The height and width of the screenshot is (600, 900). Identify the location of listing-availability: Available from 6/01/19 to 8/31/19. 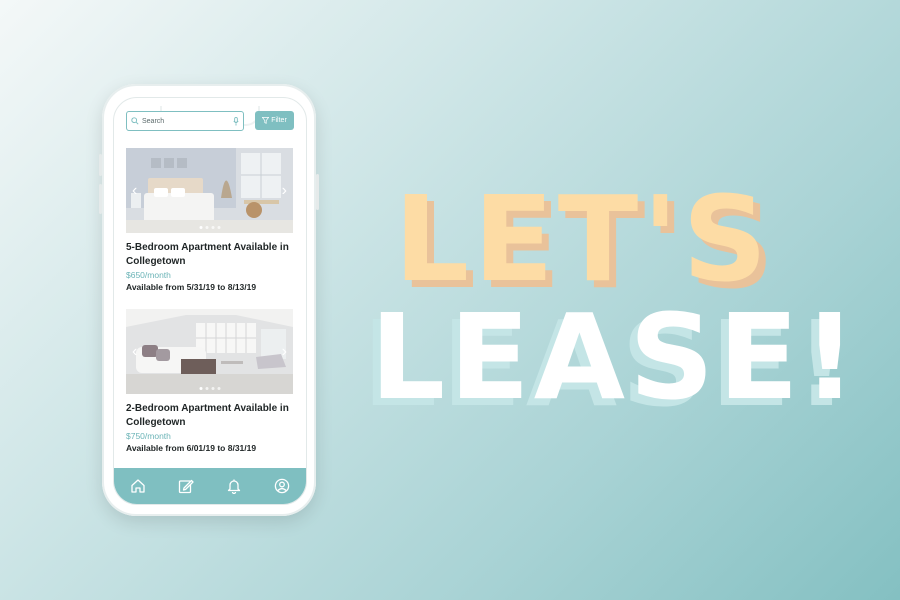
(191, 448).